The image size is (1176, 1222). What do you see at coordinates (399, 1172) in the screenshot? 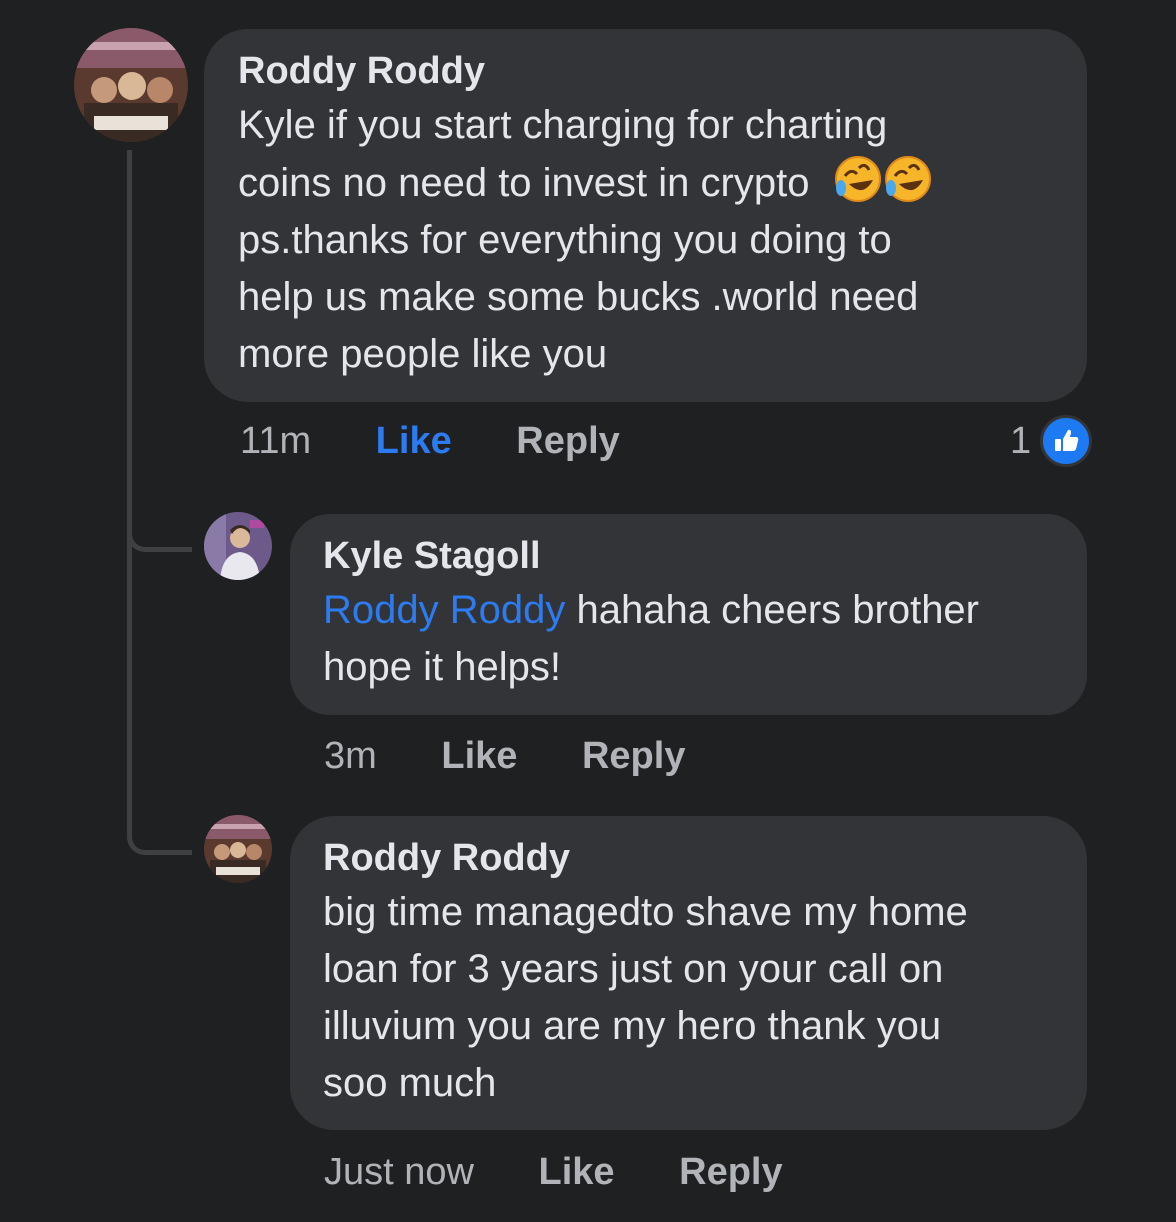
I see `comment-timestamp: Just now` at bounding box center [399, 1172].